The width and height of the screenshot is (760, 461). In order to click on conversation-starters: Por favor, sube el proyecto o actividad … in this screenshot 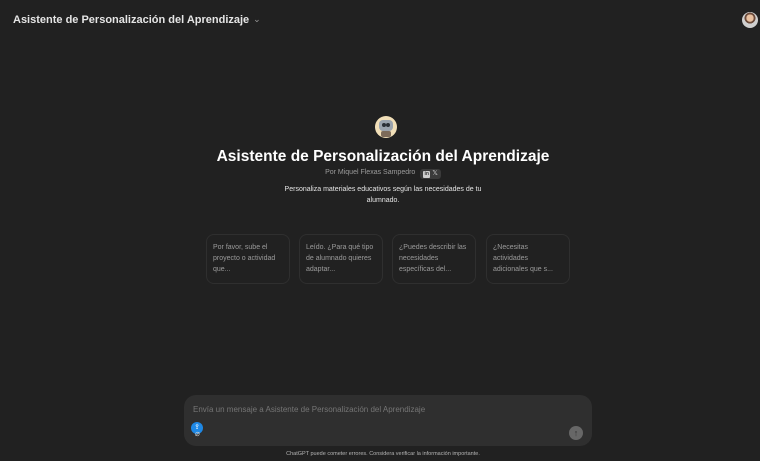, I will do `click(390, 263)`.